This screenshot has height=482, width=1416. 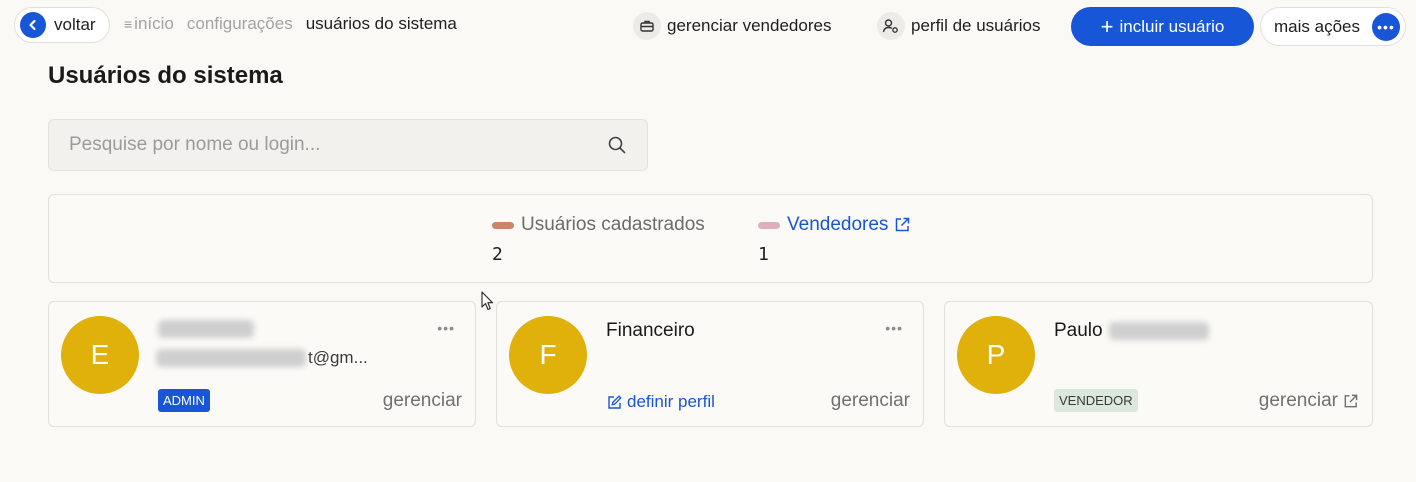 I want to click on avatar: F, so click(x=548, y=355).